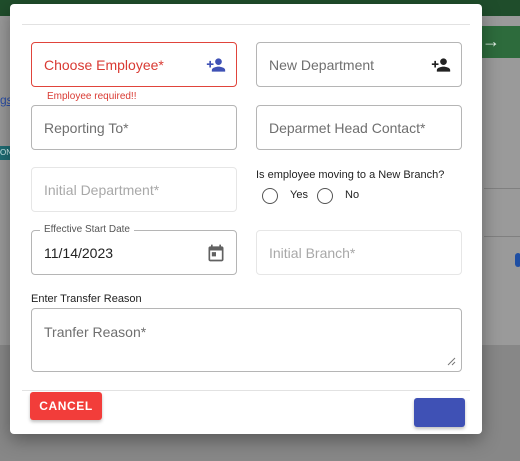 The image size is (520, 461). I want to click on dialog-bottom-divider, so click(246, 390).